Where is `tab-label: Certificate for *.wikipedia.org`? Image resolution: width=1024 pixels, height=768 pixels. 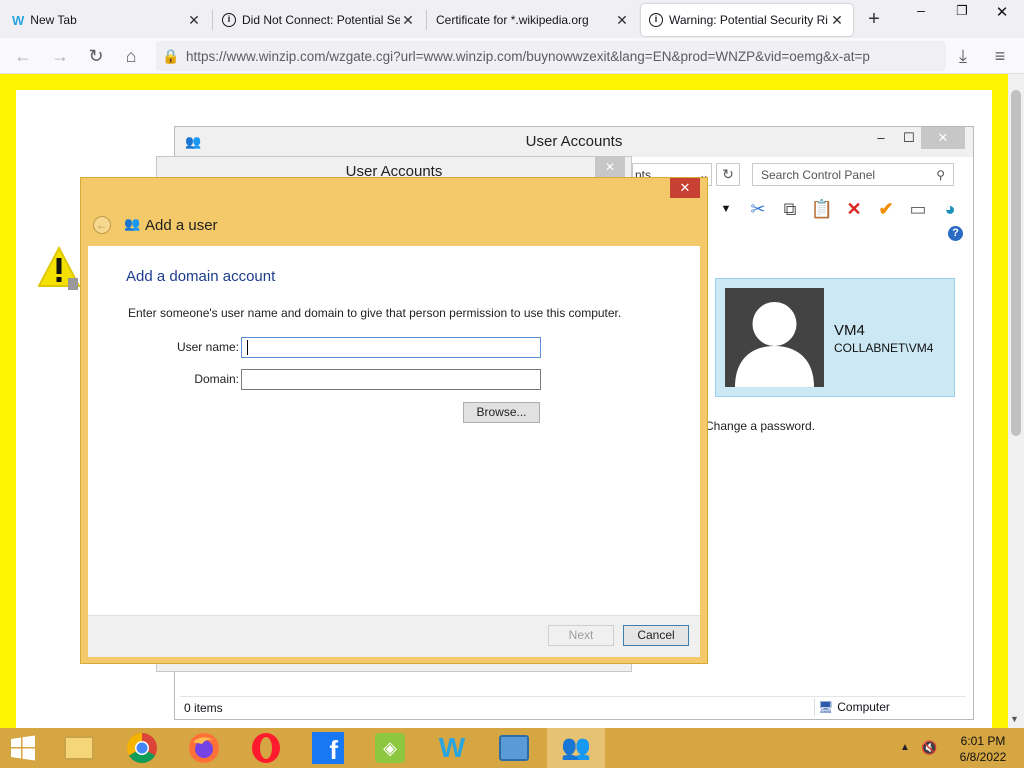 tab-label: Certificate for *.wikipedia.org is located at coordinates (512, 20).